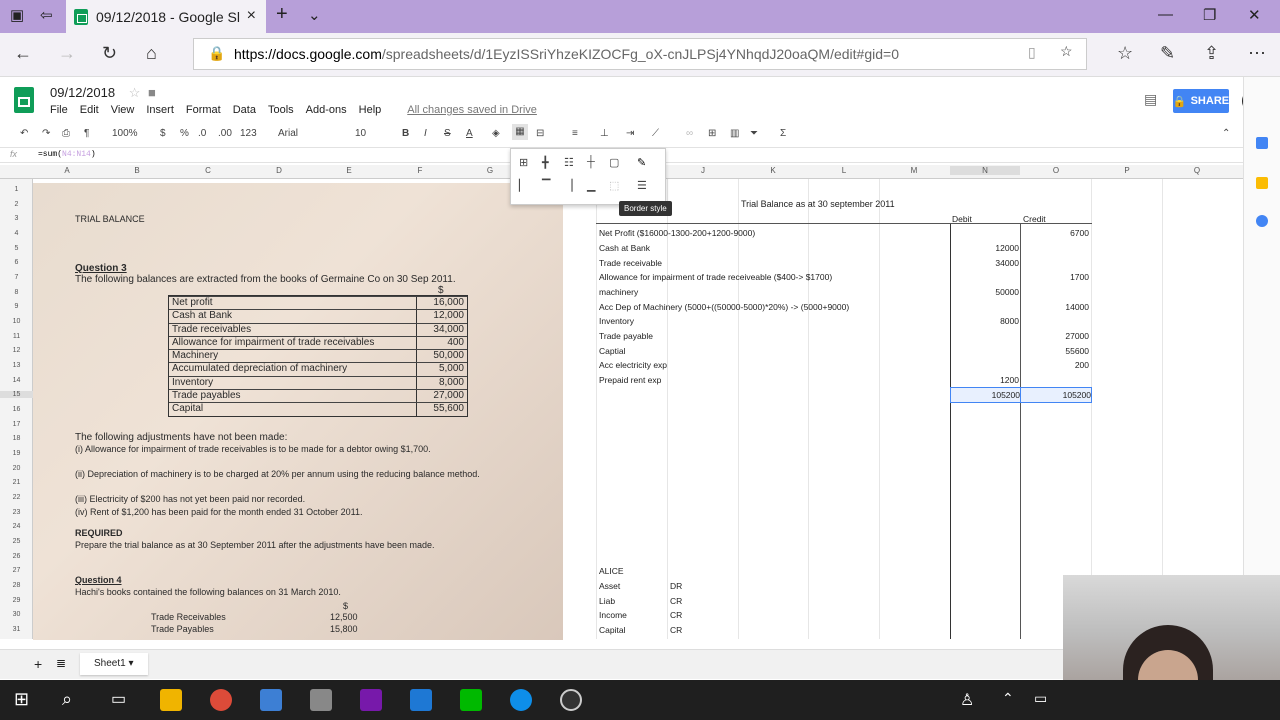  What do you see at coordinates (67, 53) in the screenshot?
I see `forward-icon: →` at bounding box center [67, 53].